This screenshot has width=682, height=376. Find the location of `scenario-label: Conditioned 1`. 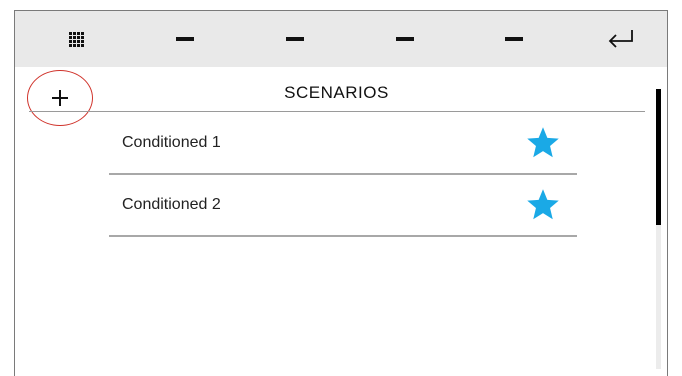

scenario-label: Conditioned 1 is located at coordinates (171, 142).